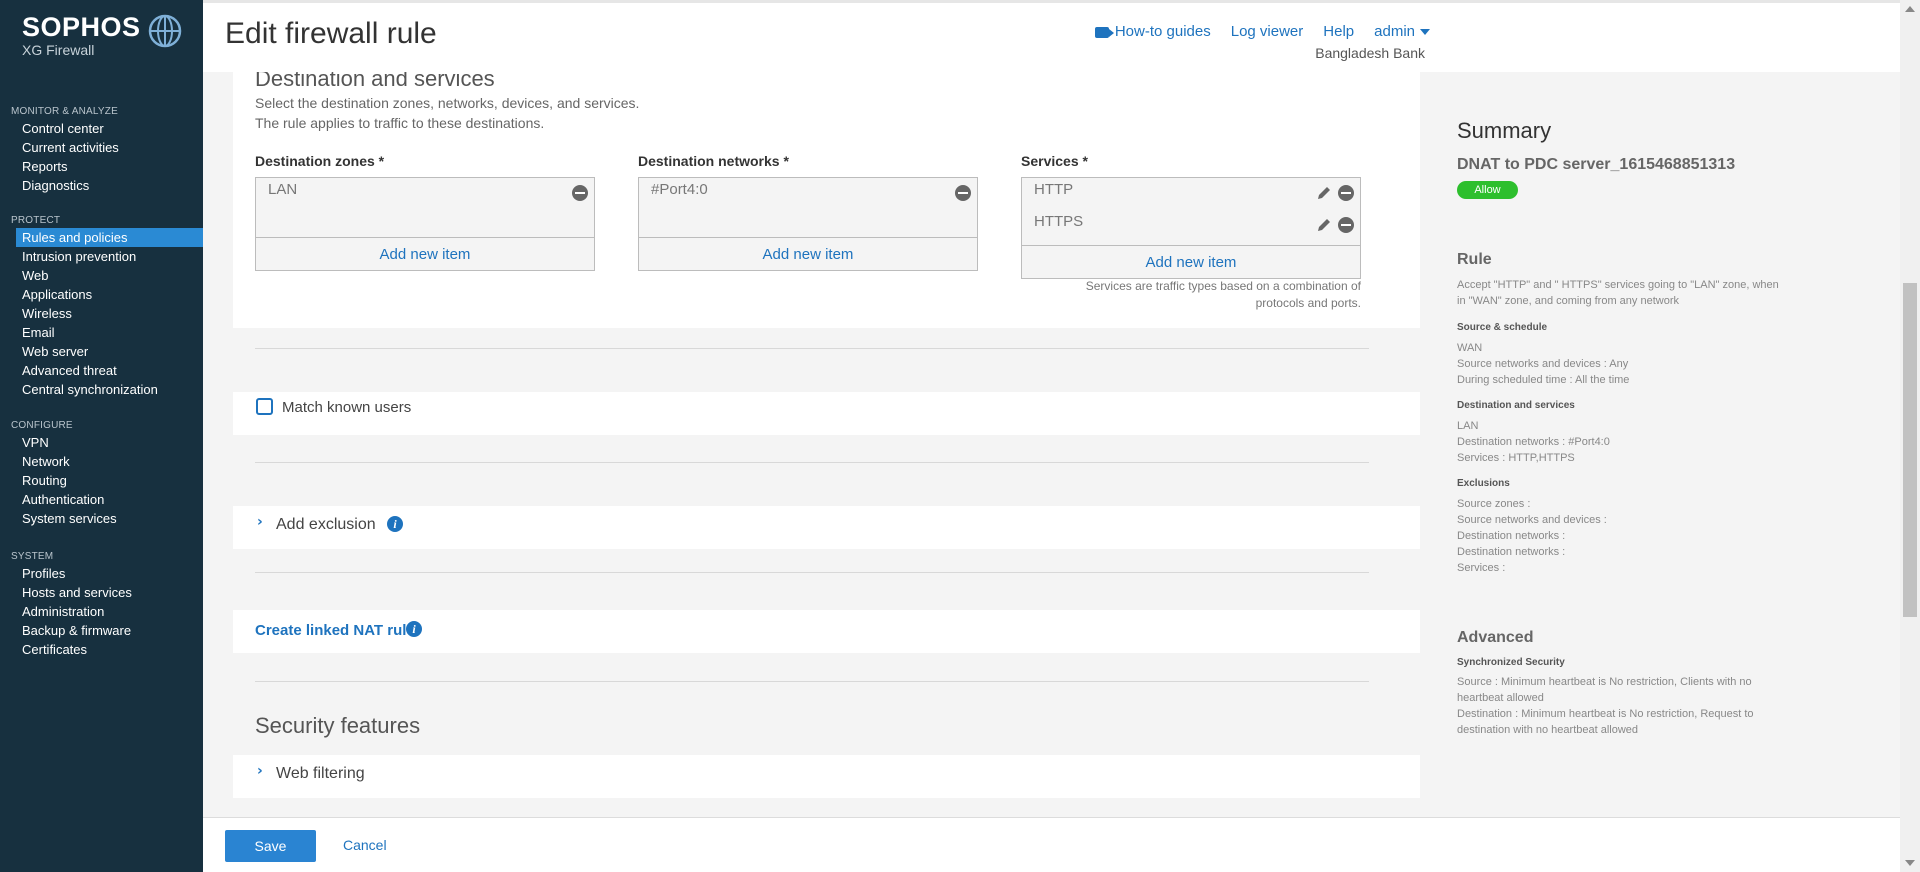  Describe the element at coordinates (1059, 221) in the screenshot. I see `service-value: HTTPS` at that location.